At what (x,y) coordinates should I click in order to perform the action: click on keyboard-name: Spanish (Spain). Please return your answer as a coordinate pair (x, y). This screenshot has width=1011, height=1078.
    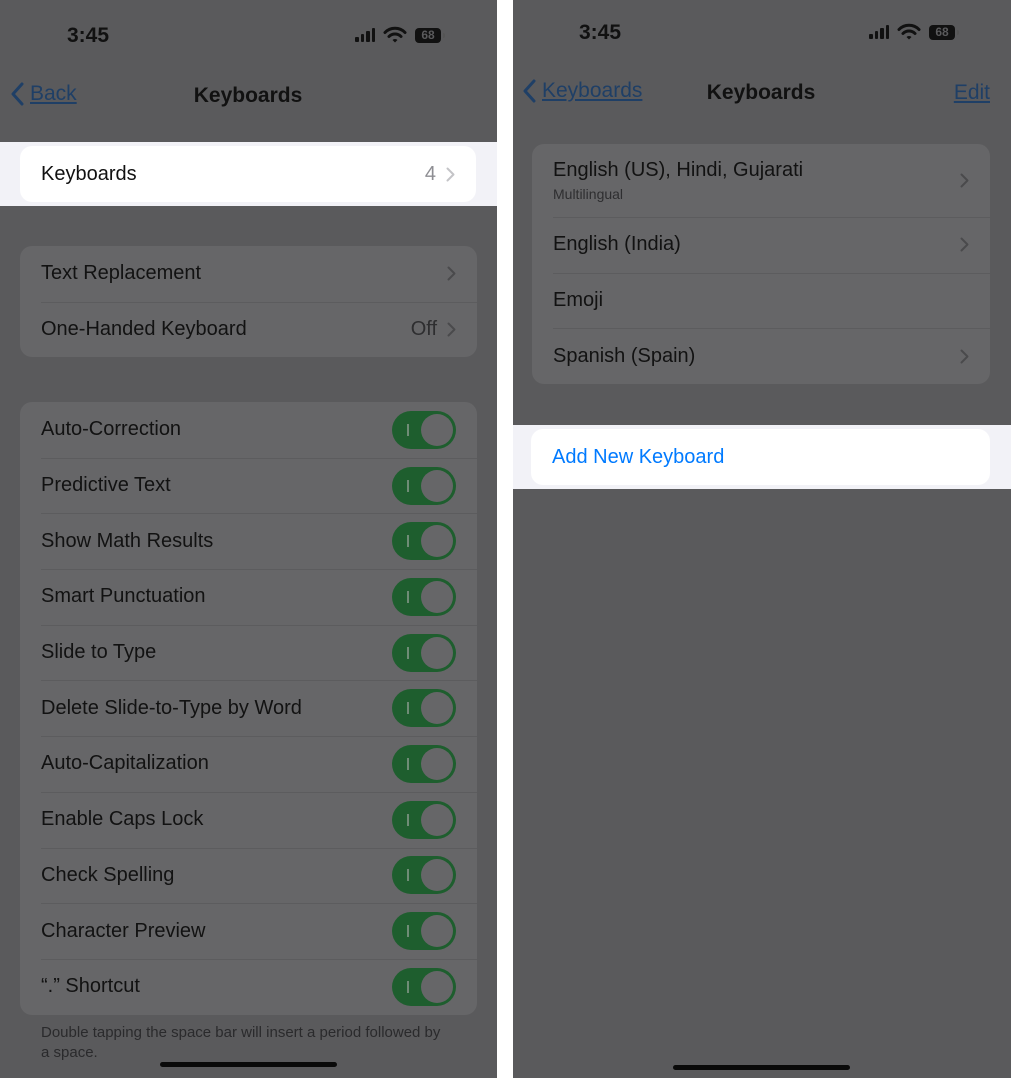
    Looking at the image, I should click on (624, 355).